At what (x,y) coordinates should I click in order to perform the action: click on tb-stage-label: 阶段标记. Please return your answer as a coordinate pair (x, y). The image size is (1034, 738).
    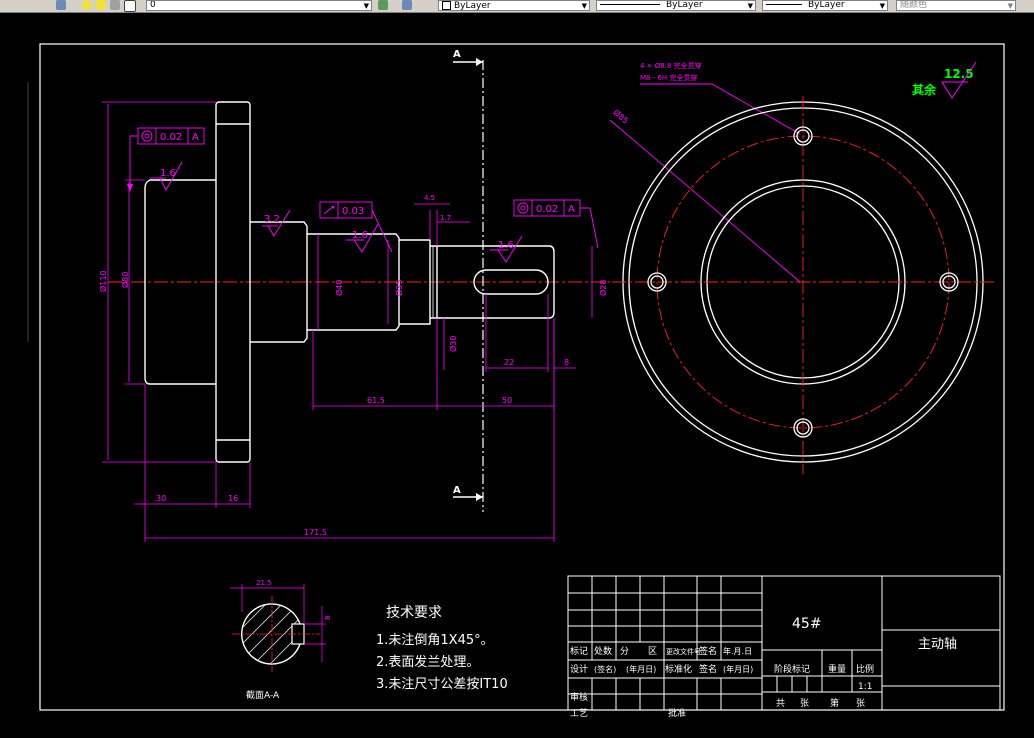
    Looking at the image, I should click on (792, 669).